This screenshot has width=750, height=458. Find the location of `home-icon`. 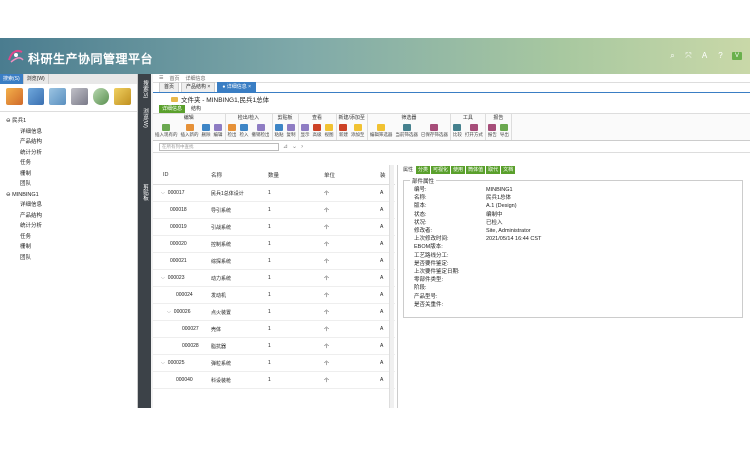

home-icon is located at coordinates (14, 96).